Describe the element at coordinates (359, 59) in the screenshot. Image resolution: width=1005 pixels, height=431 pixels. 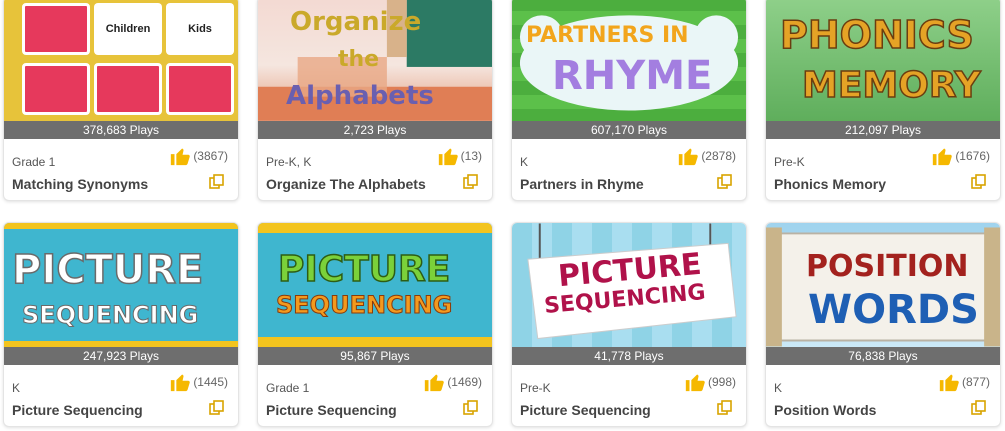
I see `art-word: the` at that location.